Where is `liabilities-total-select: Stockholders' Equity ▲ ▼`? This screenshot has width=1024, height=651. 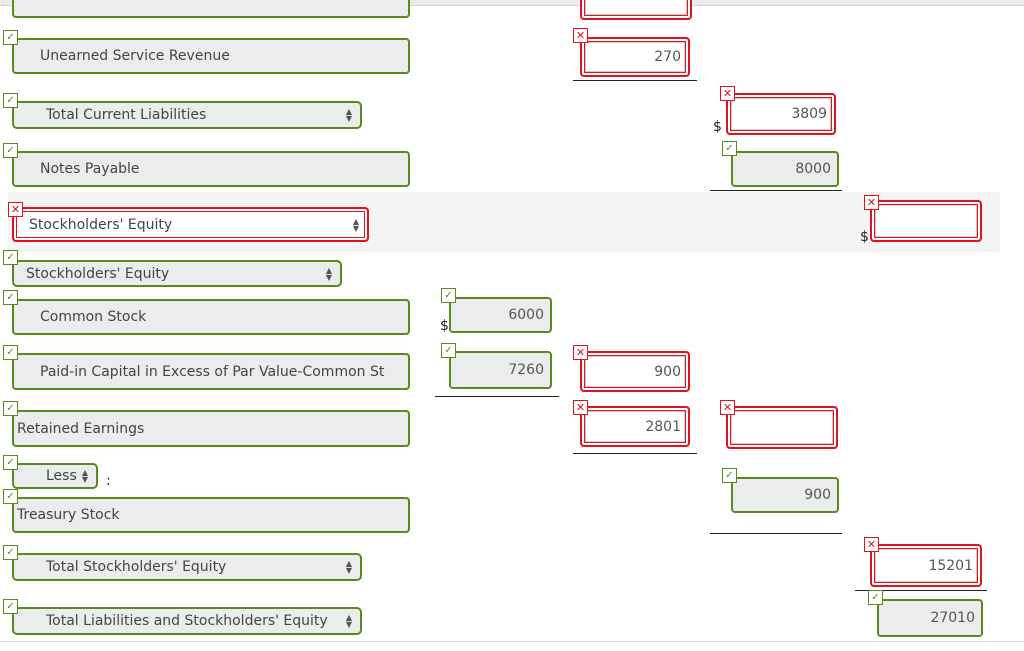
liabilities-total-select: Stockholders' Equity ▲ ▼ is located at coordinates (190, 224).